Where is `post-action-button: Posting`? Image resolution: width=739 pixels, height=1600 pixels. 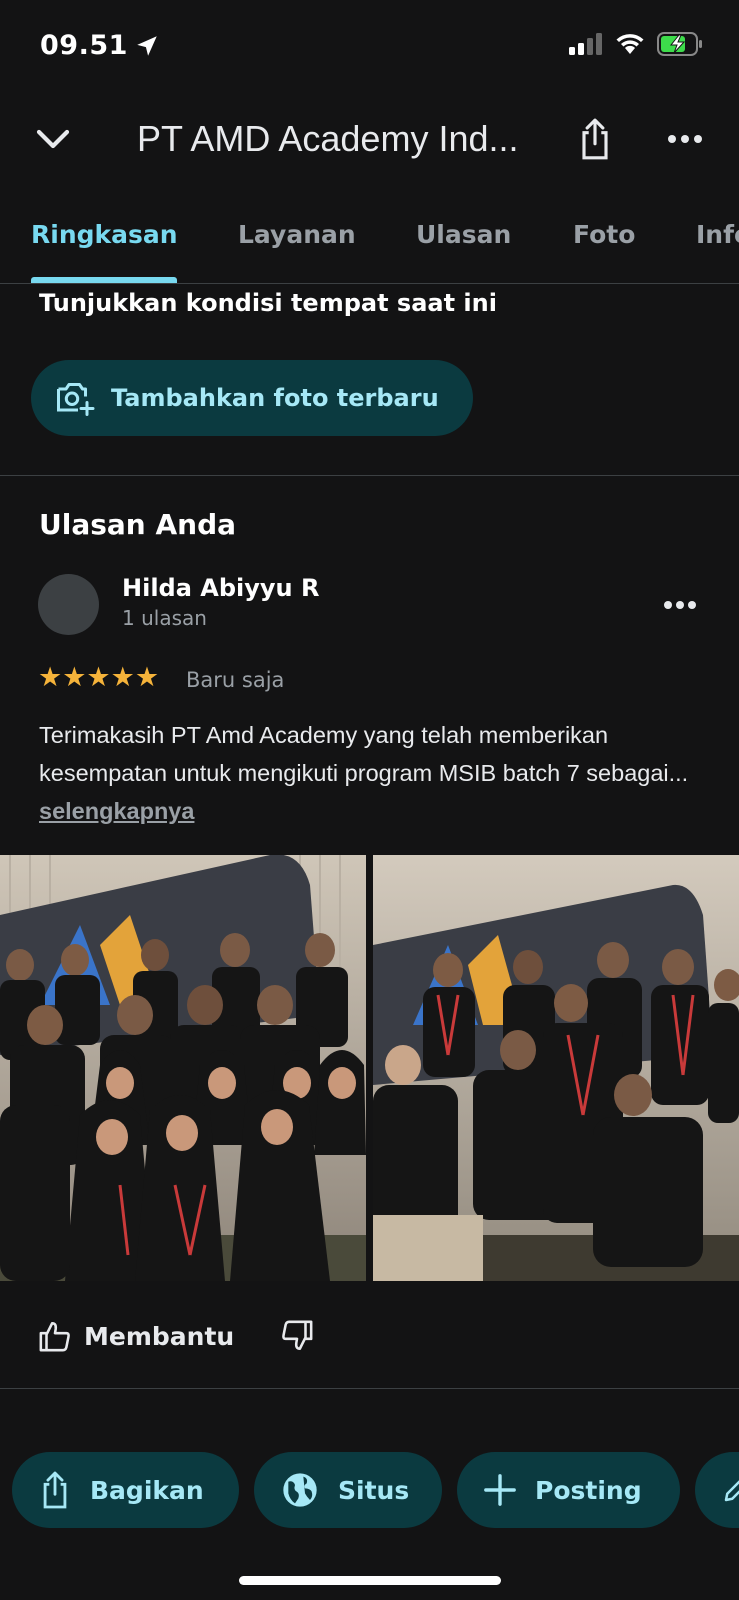
post-action-button: Posting is located at coordinates (568, 1490).